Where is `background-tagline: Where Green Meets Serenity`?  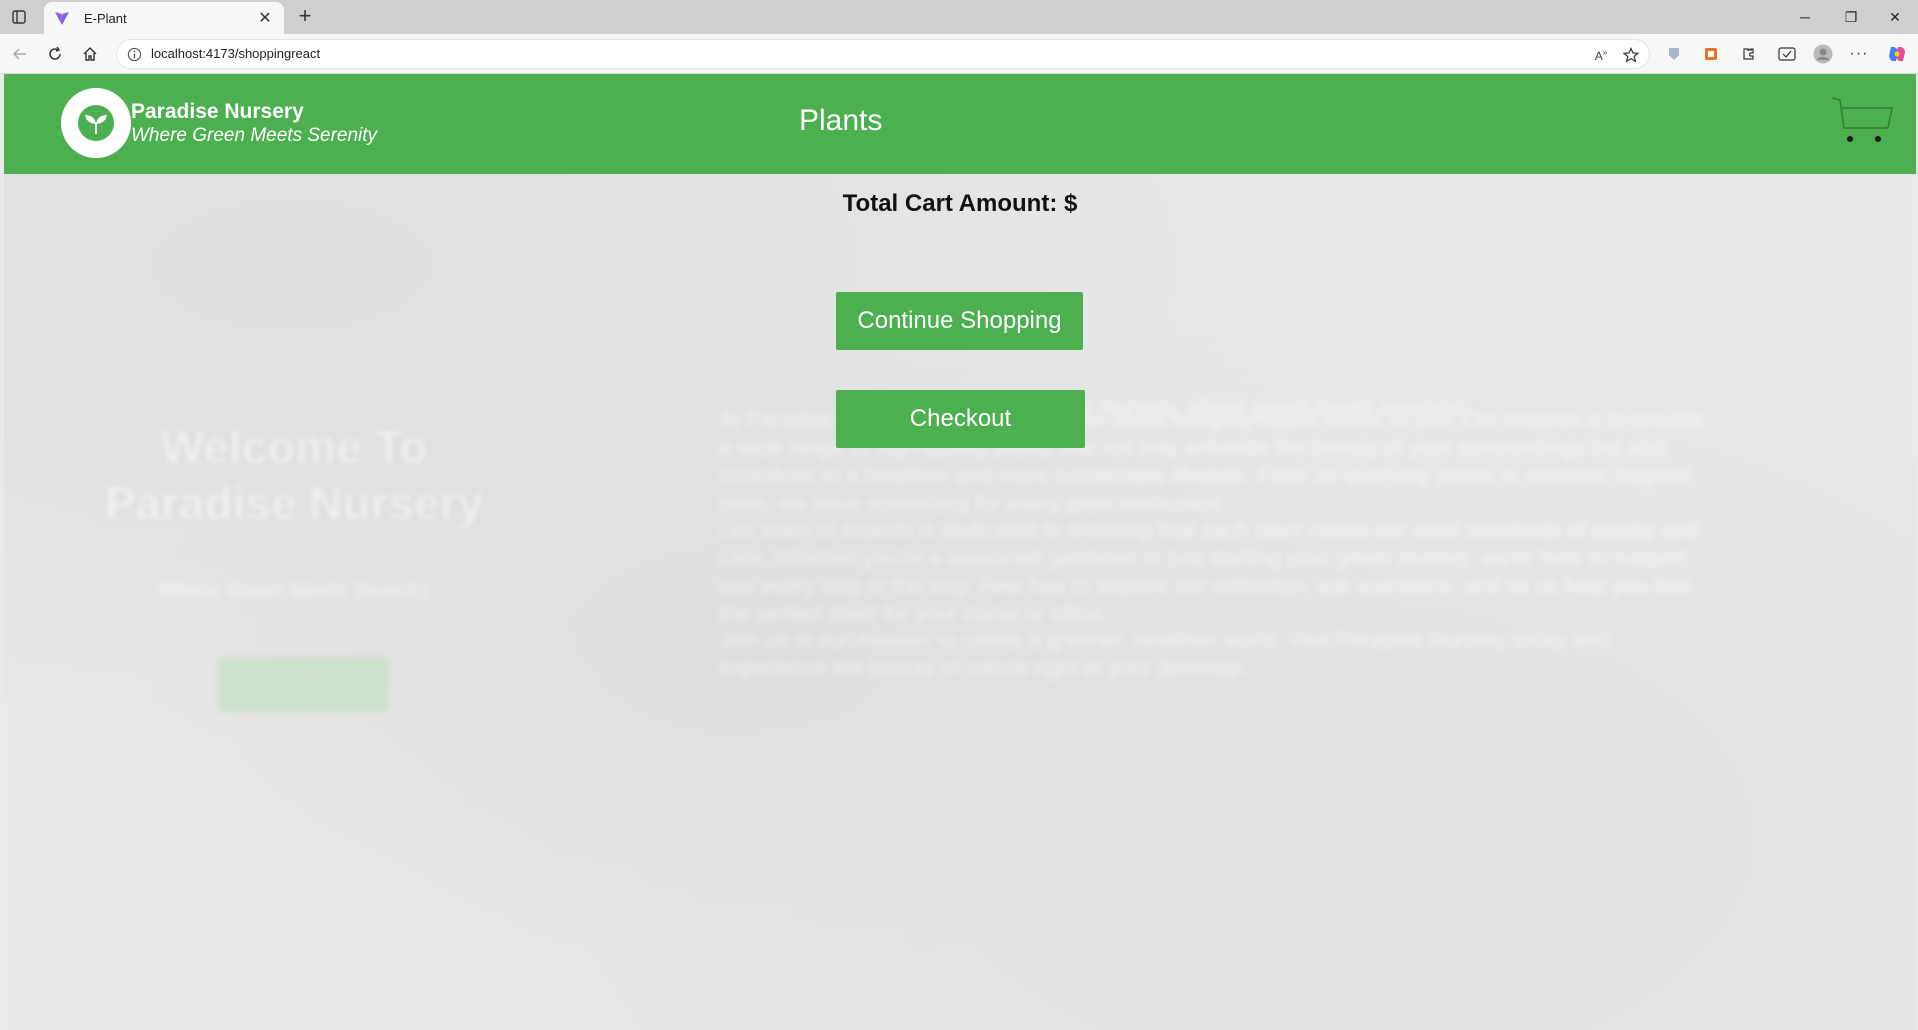 background-tagline: Where Green Meets Serenity is located at coordinates (294, 590).